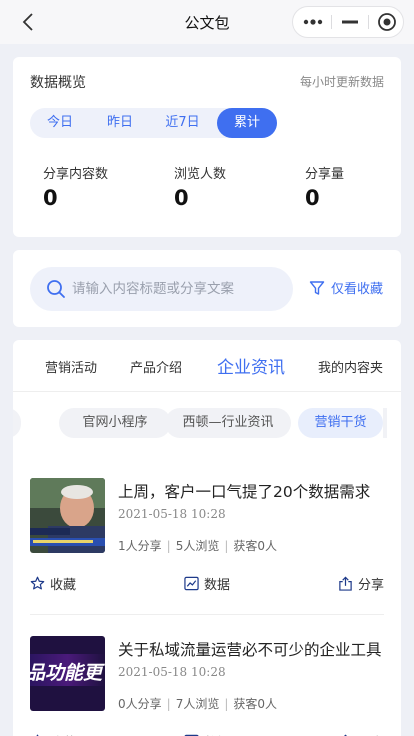  Describe the element at coordinates (75, 186) in the screenshot. I see `stat-shared-content: 分享内容数 0` at that location.